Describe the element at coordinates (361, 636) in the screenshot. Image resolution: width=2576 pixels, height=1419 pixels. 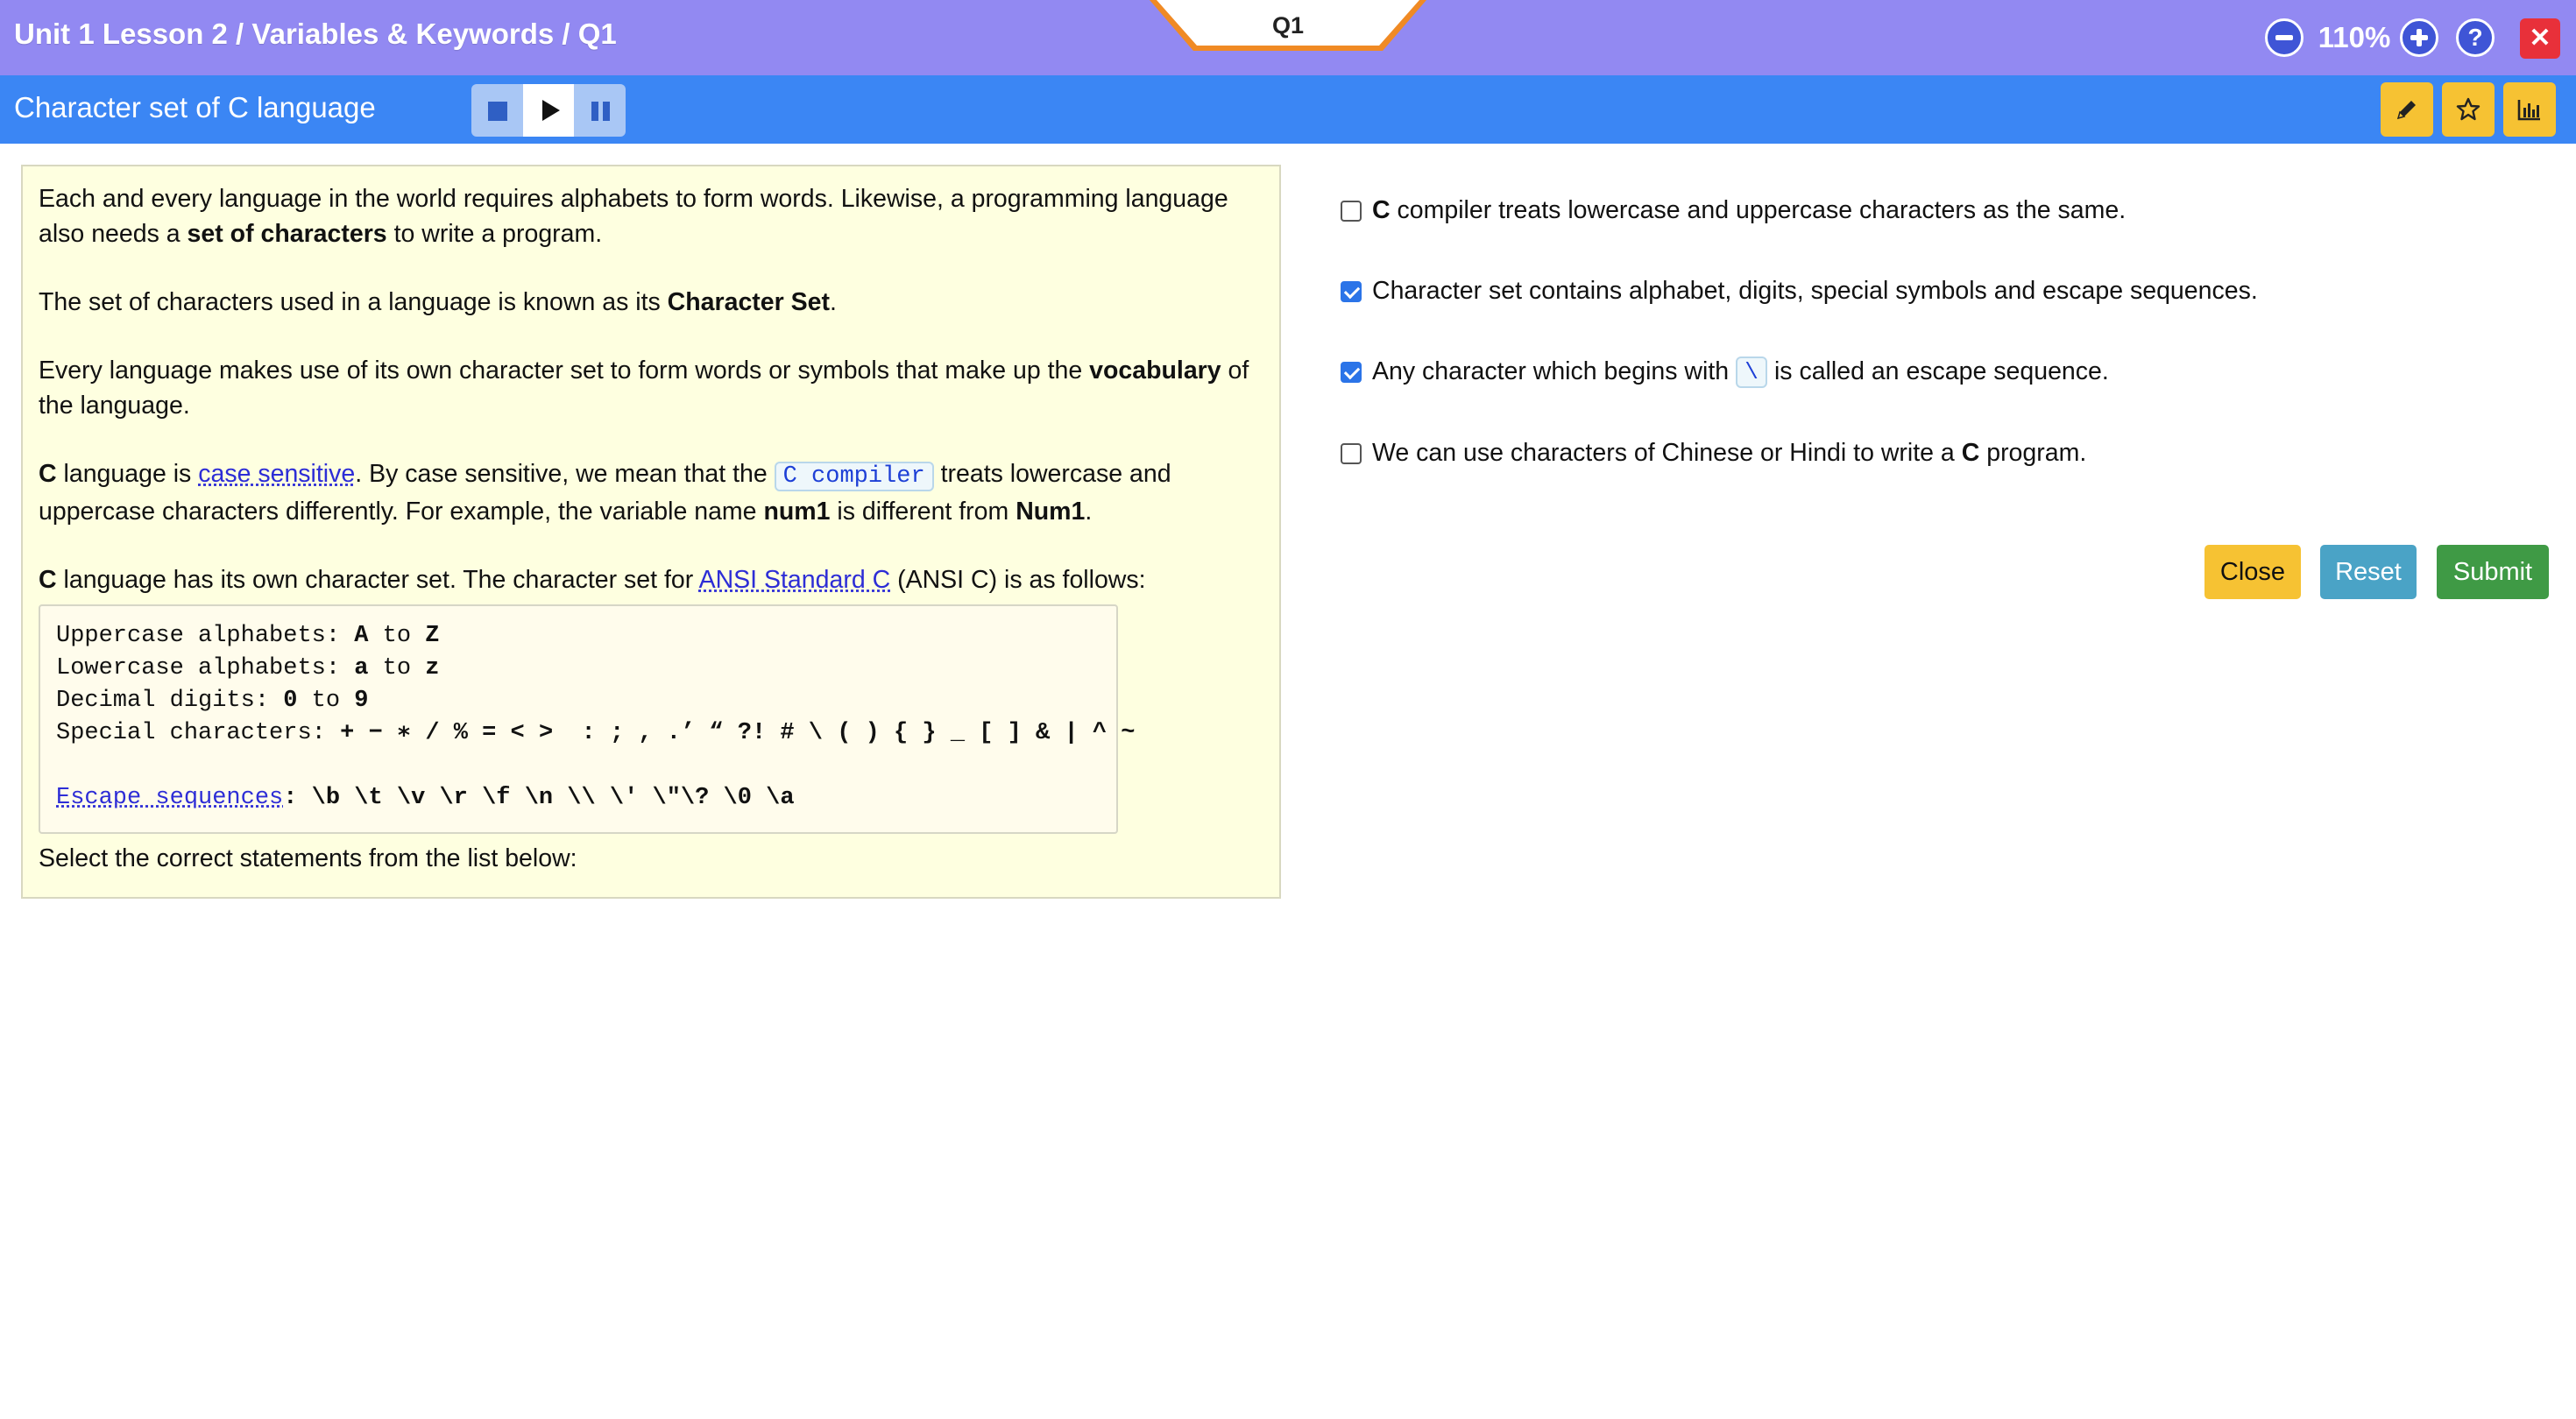
I see `code-bold: A` at that location.